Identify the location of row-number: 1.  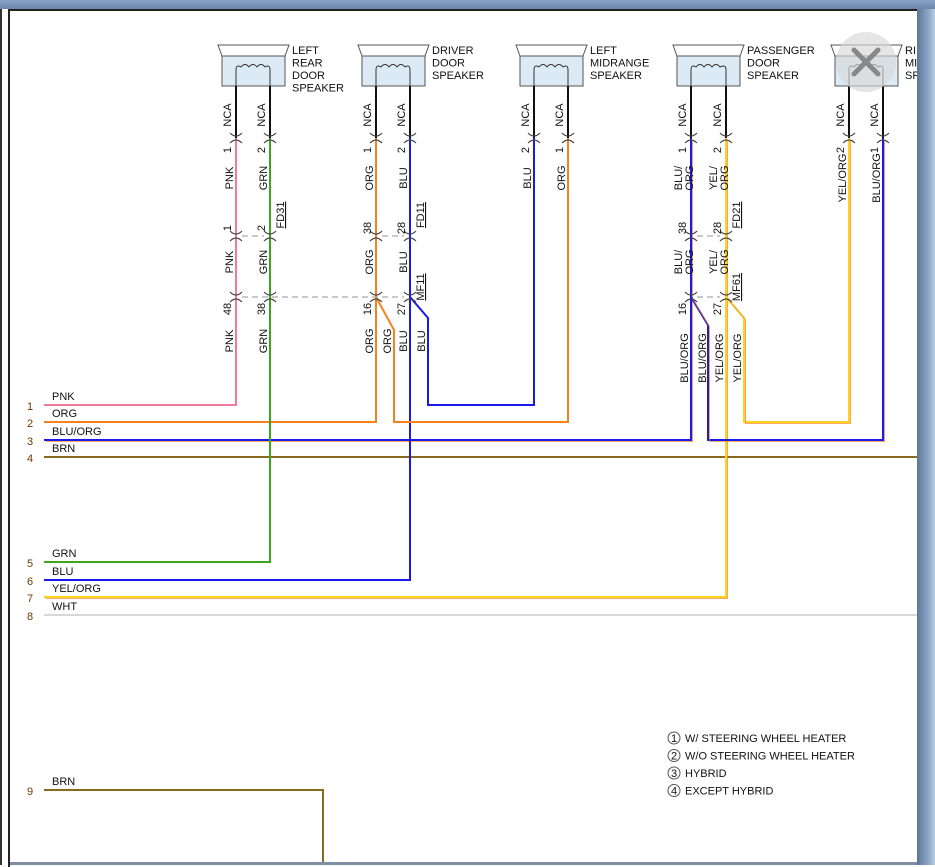
(30, 407).